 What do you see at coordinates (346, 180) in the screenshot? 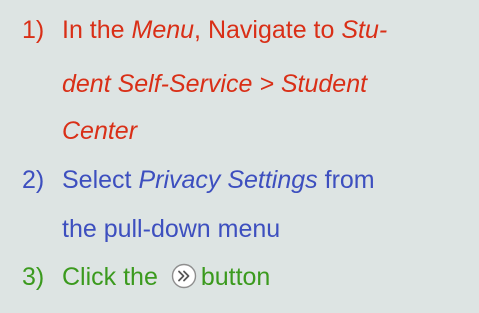
I see `step-2-text-b: from` at bounding box center [346, 180].